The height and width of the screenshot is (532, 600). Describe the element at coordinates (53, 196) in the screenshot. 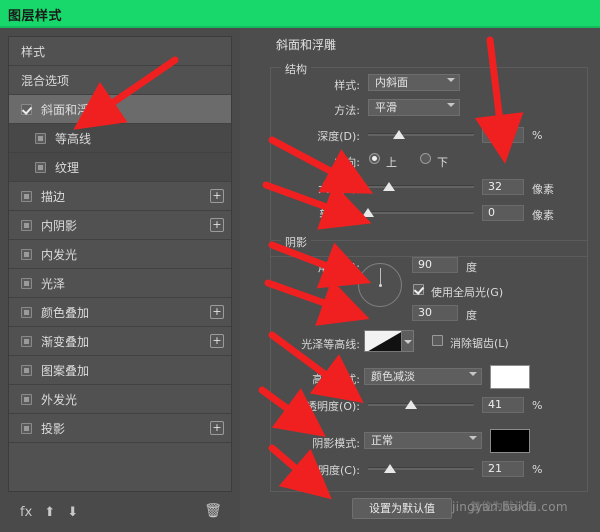

I see `style-item-label: 描边` at that location.